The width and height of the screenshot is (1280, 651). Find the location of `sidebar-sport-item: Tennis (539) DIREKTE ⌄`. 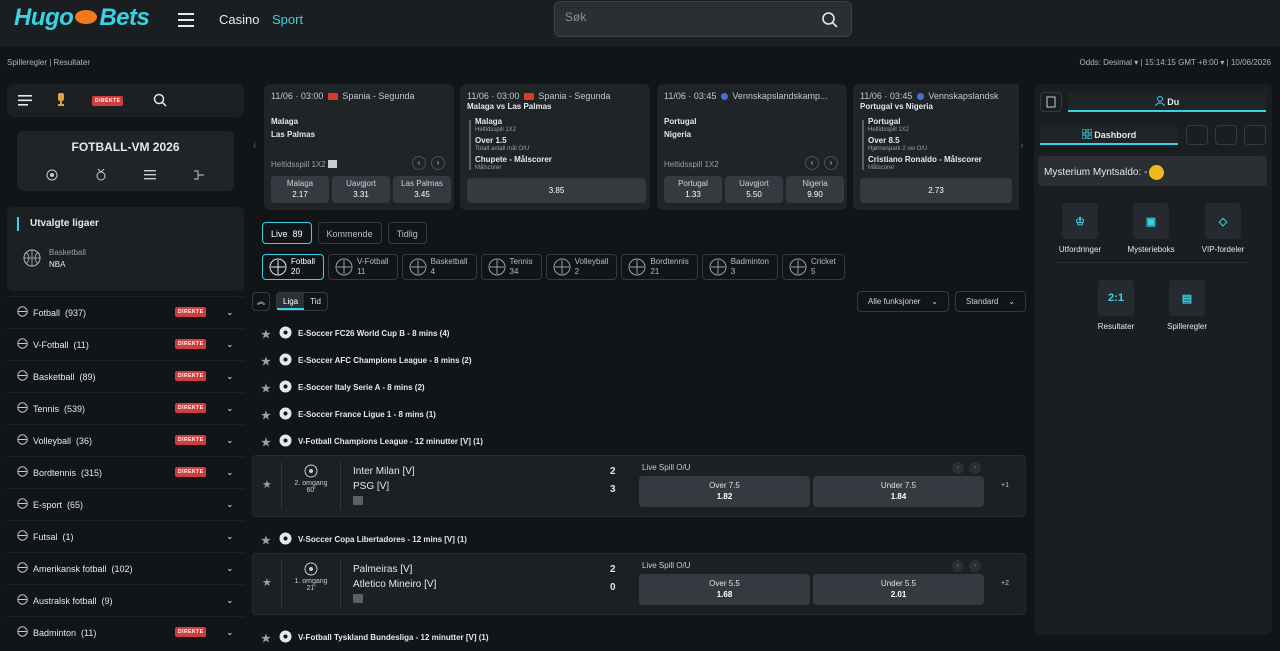

sidebar-sport-item: Tennis (539) DIREKTE ⌄ is located at coordinates (125, 408).